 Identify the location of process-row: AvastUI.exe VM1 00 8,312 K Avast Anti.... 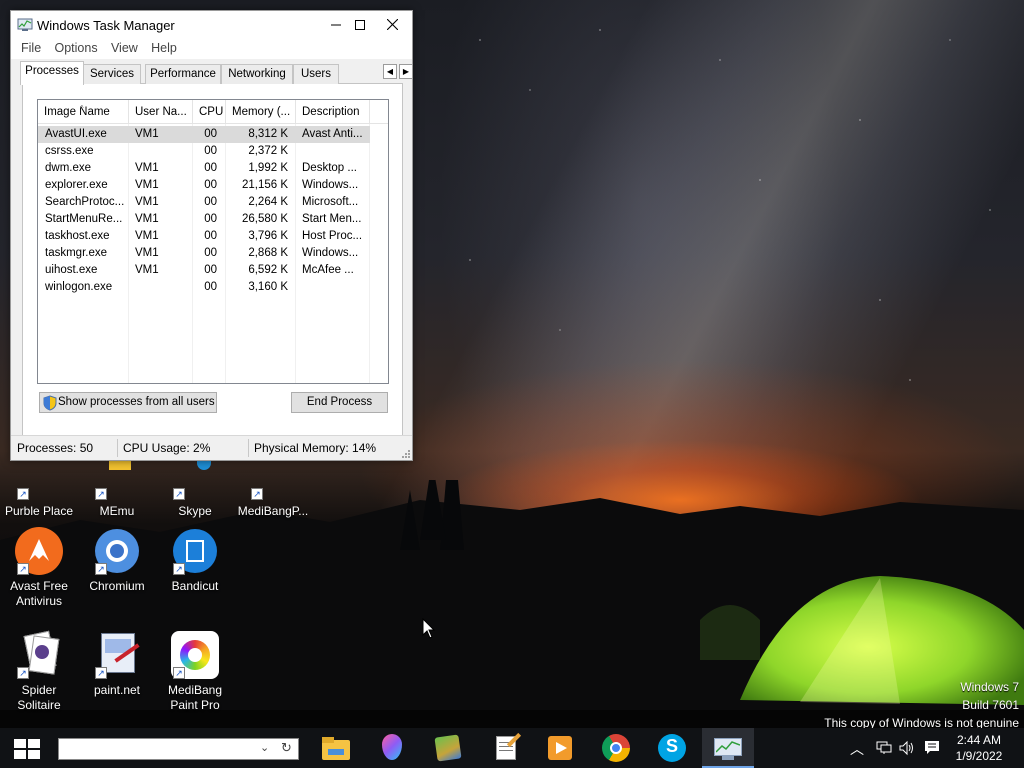
(204, 134).